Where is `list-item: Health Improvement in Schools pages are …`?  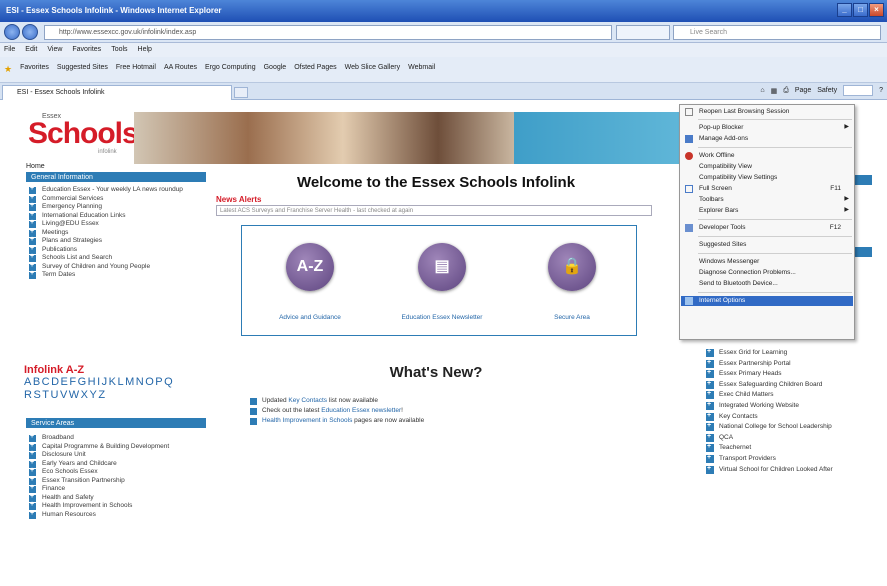 list-item: Health Improvement in Schools pages are … is located at coordinates (450, 421).